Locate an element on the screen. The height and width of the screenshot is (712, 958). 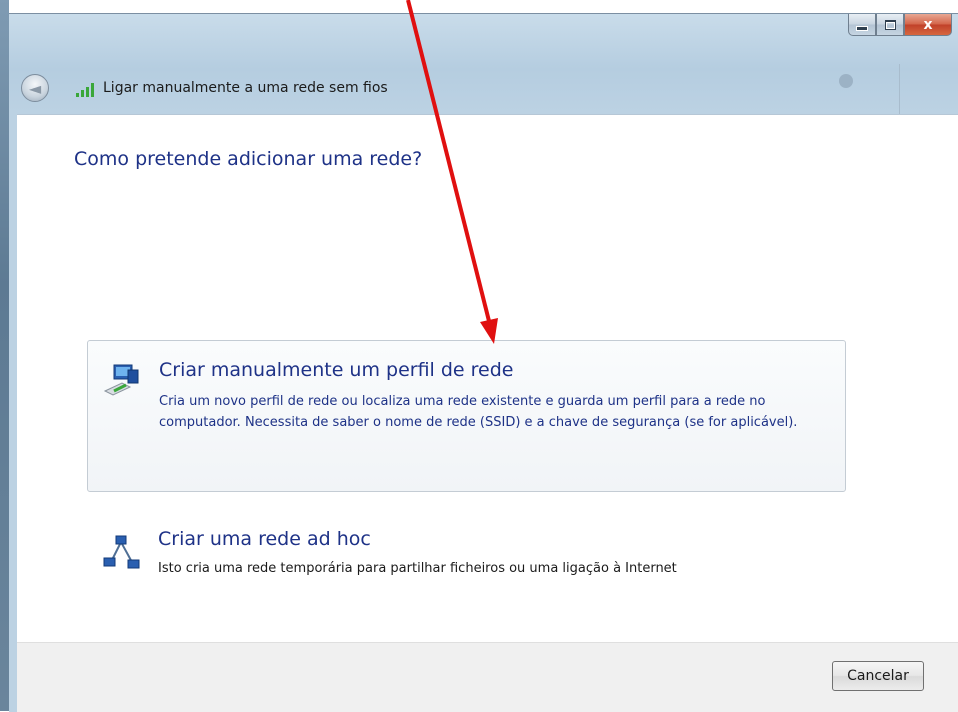
network-profile-icon is located at coordinates (121, 380).